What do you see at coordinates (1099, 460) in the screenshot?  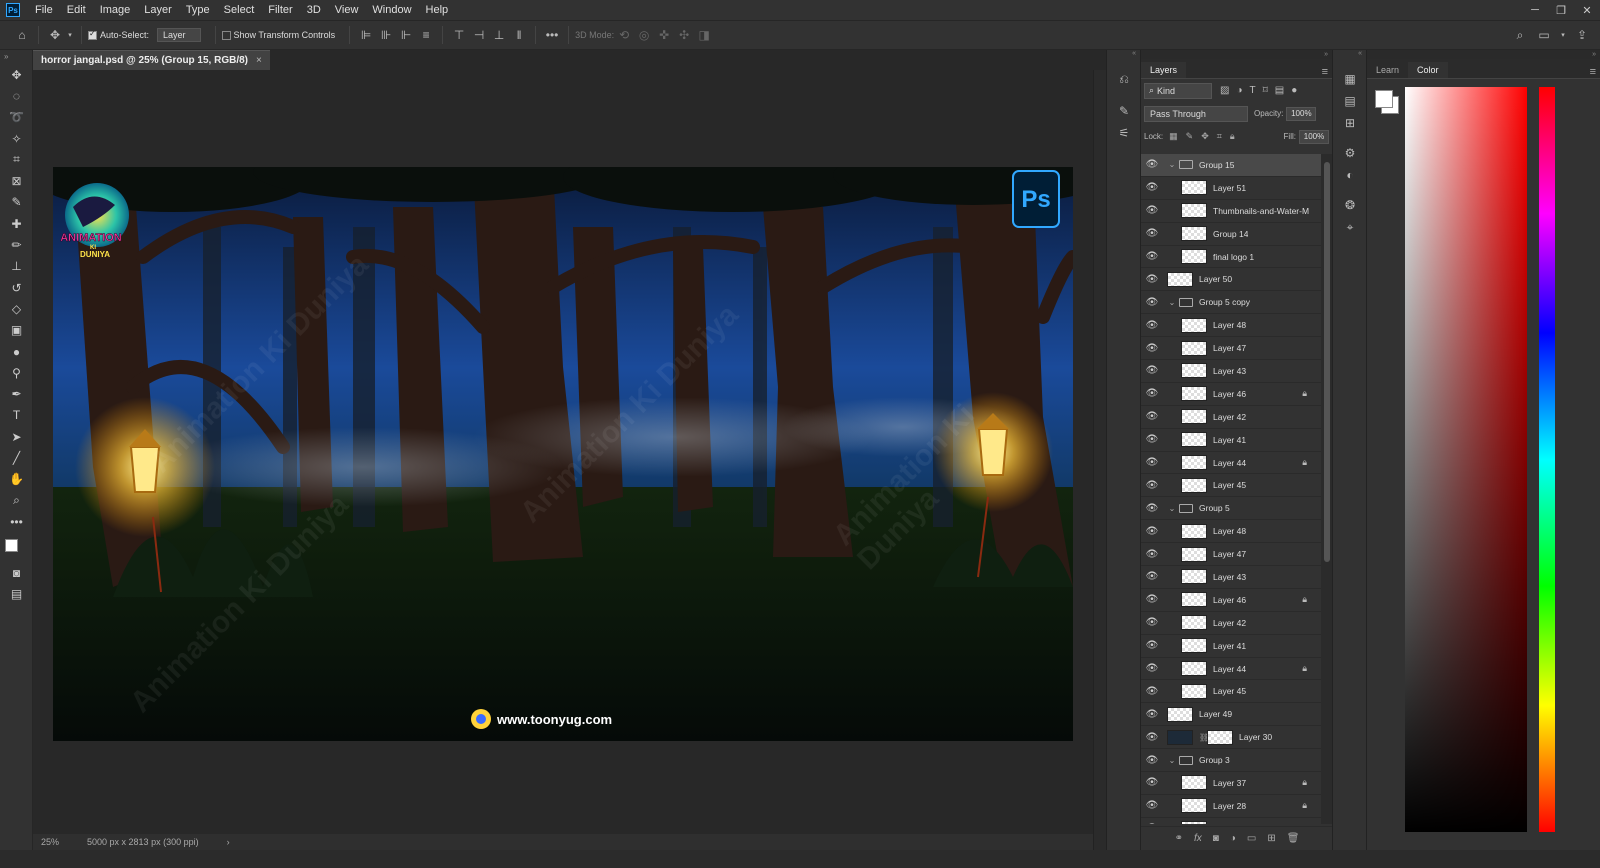 I see `document-scrollbar` at bounding box center [1099, 460].